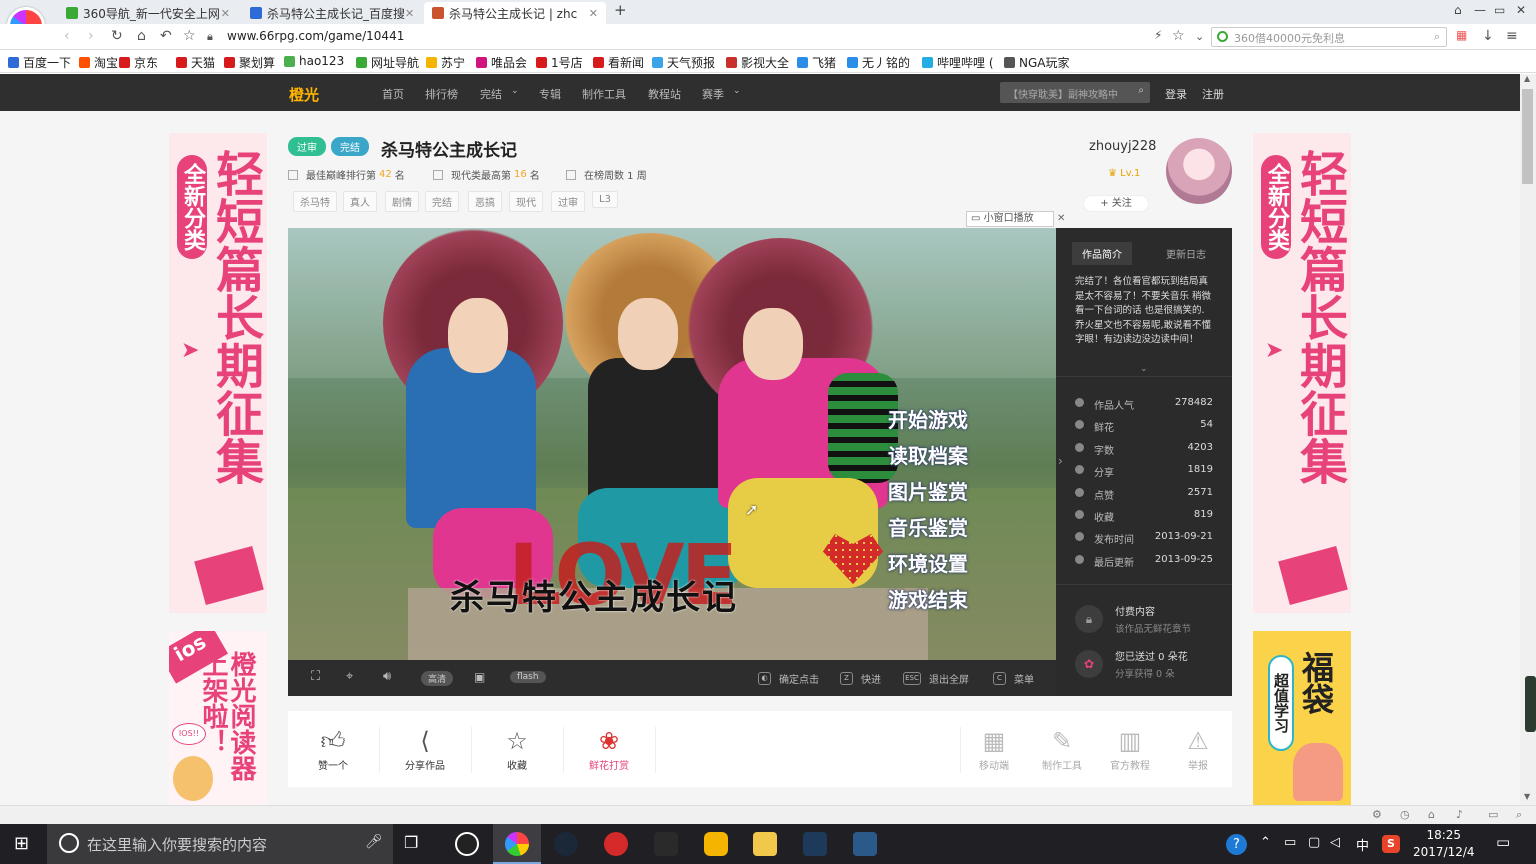 The height and width of the screenshot is (864, 1536). What do you see at coordinates (1265, 842) in the screenshot?
I see `tray-expand-icon: ⌃` at bounding box center [1265, 842].